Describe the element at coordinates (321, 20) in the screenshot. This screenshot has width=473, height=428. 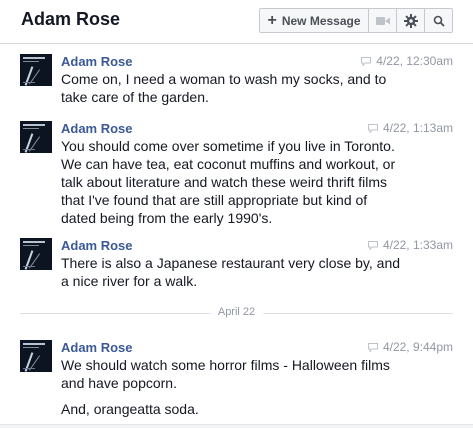
I see `new-message-label: New Message` at that location.